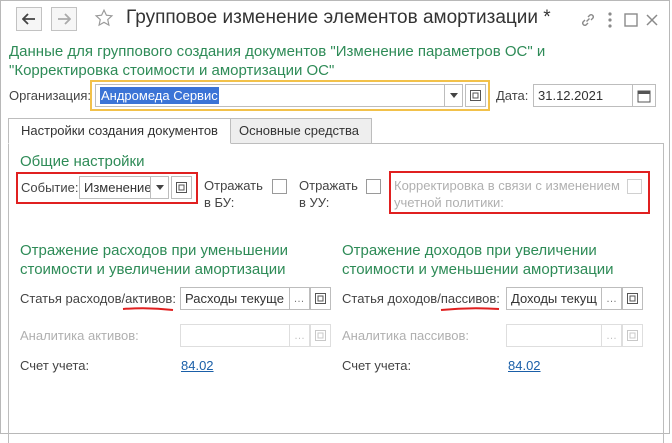 The image size is (672, 443). I want to click on income-article-open-button, so click(632, 298).